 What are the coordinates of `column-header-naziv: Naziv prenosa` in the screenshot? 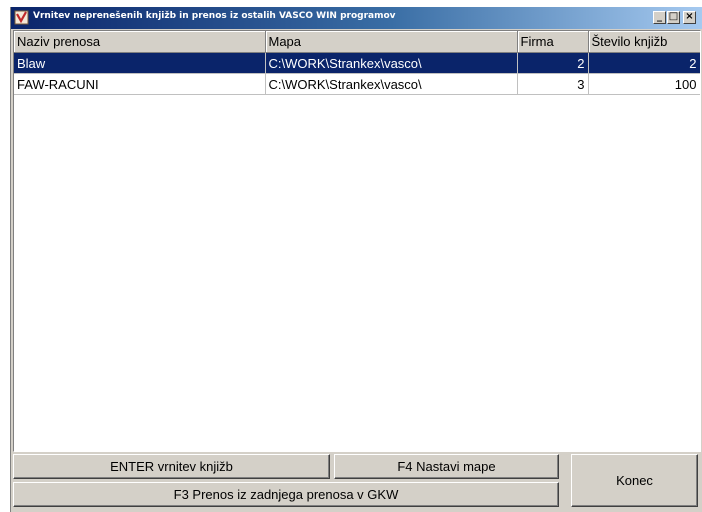 It's located at (140, 42).